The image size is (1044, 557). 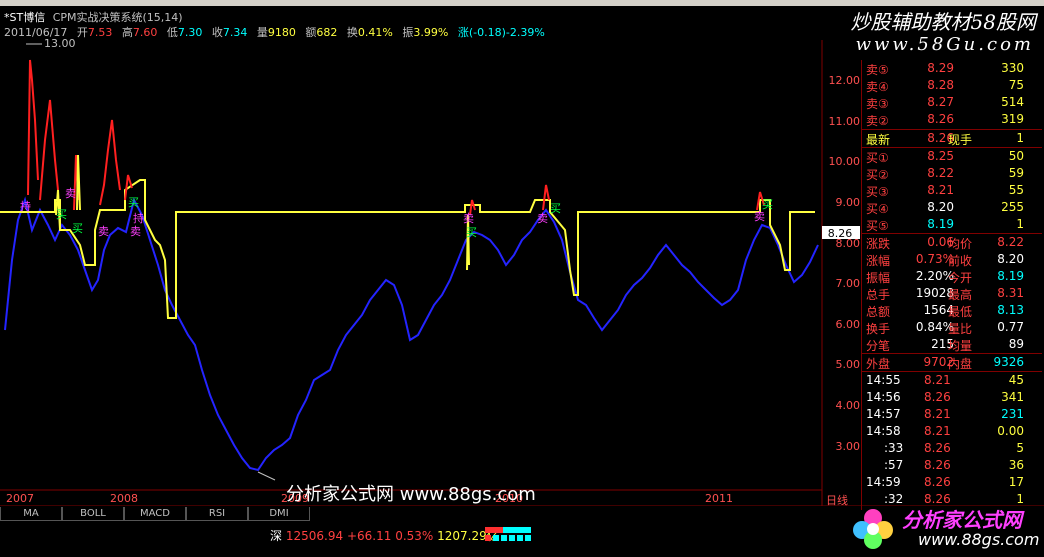 I want to click on turnover-label: 换, so click(x=352, y=32).